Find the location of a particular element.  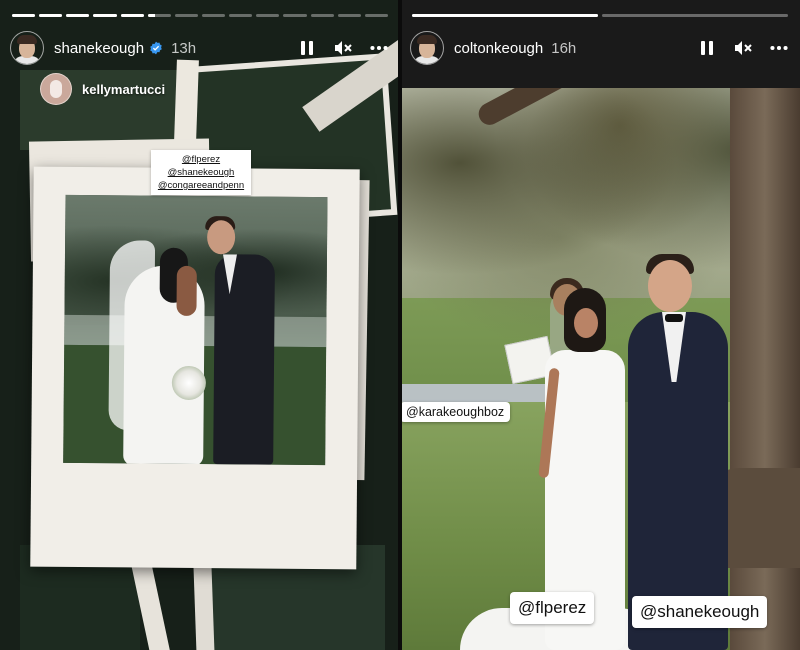

mention-sticker: @karakeoughboz is located at coordinates (455, 412).